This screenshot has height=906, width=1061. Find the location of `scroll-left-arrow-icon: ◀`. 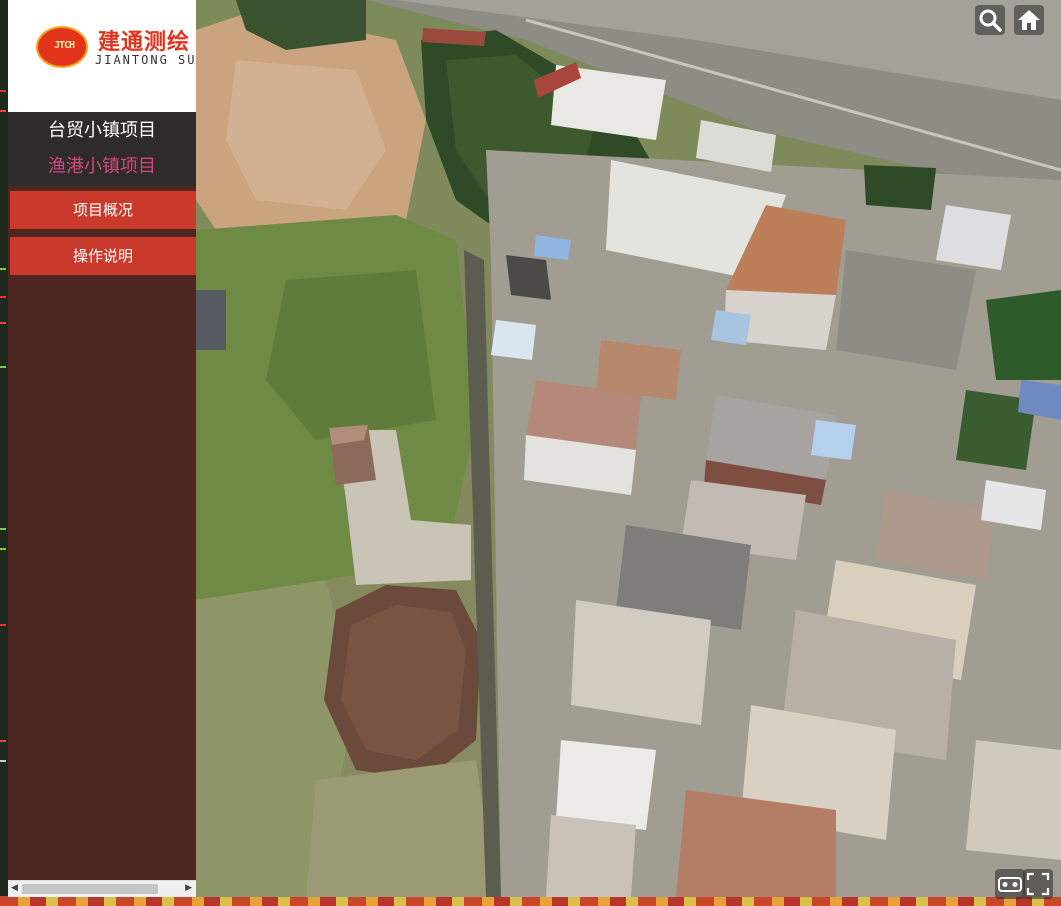

scroll-left-arrow-icon: ◀ is located at coordinates (14, 888).